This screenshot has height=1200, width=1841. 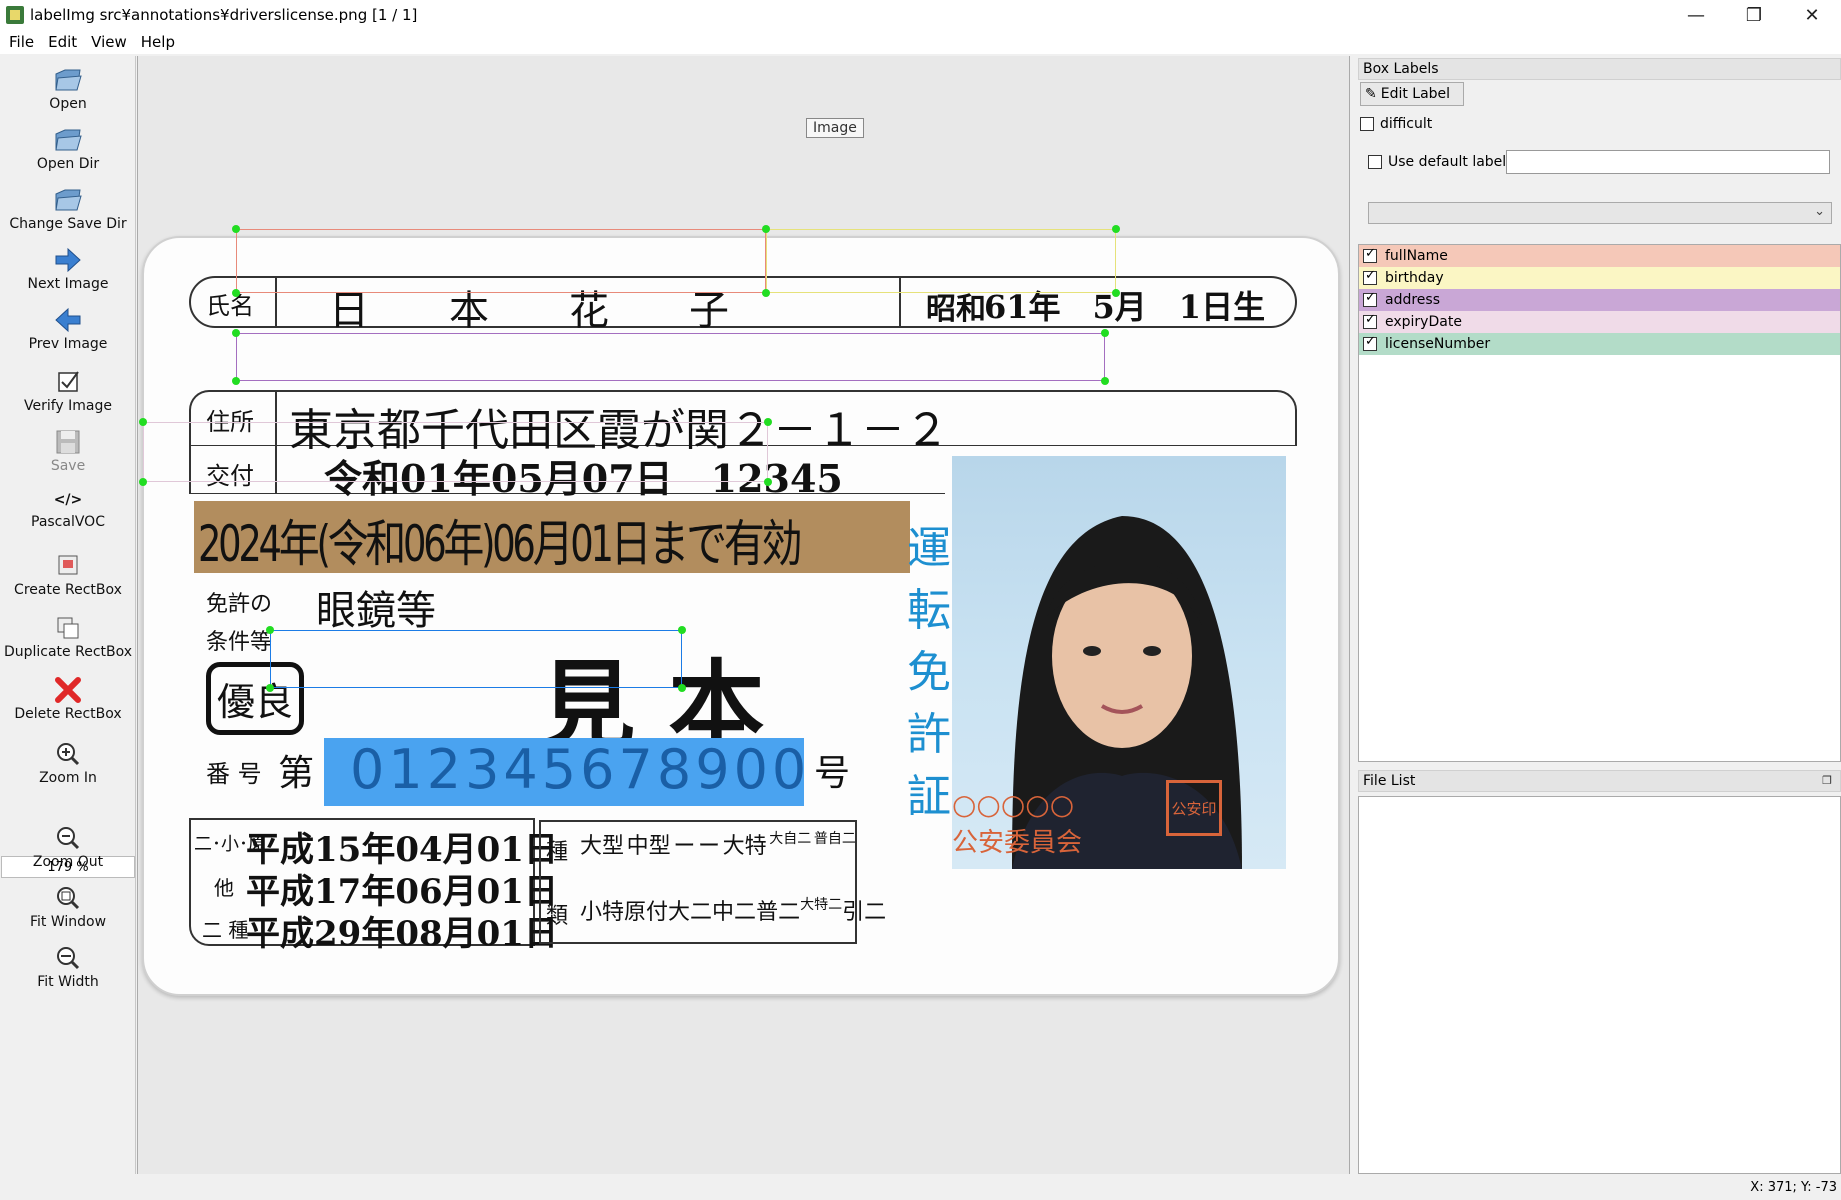 What do you see at coordinates (68, 982) in the screenshot?
I see `fit-width-label: Fit Width` at bounding box center [68, 982].